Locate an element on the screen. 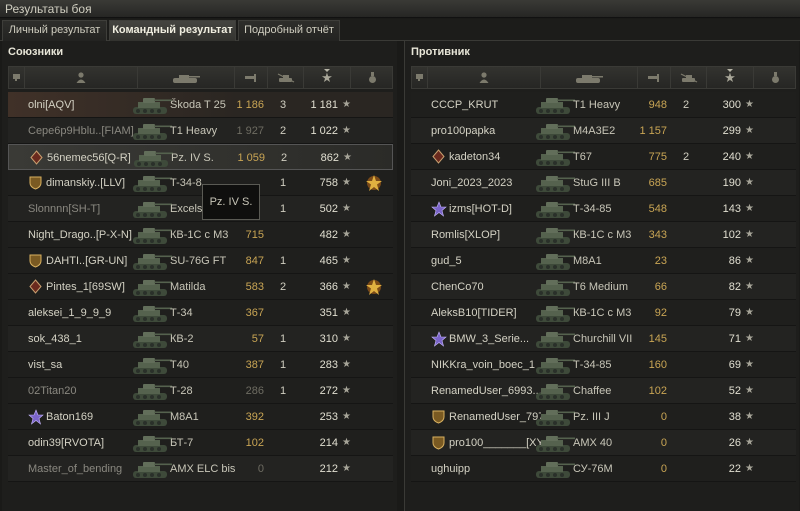  allies-table-header: ★ is located at coordinates (200, 77).